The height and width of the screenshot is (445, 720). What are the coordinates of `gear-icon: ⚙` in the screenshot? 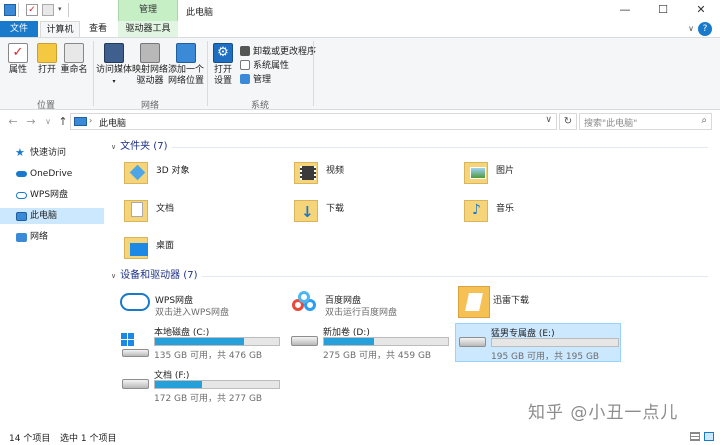 It's located at (223, 53).